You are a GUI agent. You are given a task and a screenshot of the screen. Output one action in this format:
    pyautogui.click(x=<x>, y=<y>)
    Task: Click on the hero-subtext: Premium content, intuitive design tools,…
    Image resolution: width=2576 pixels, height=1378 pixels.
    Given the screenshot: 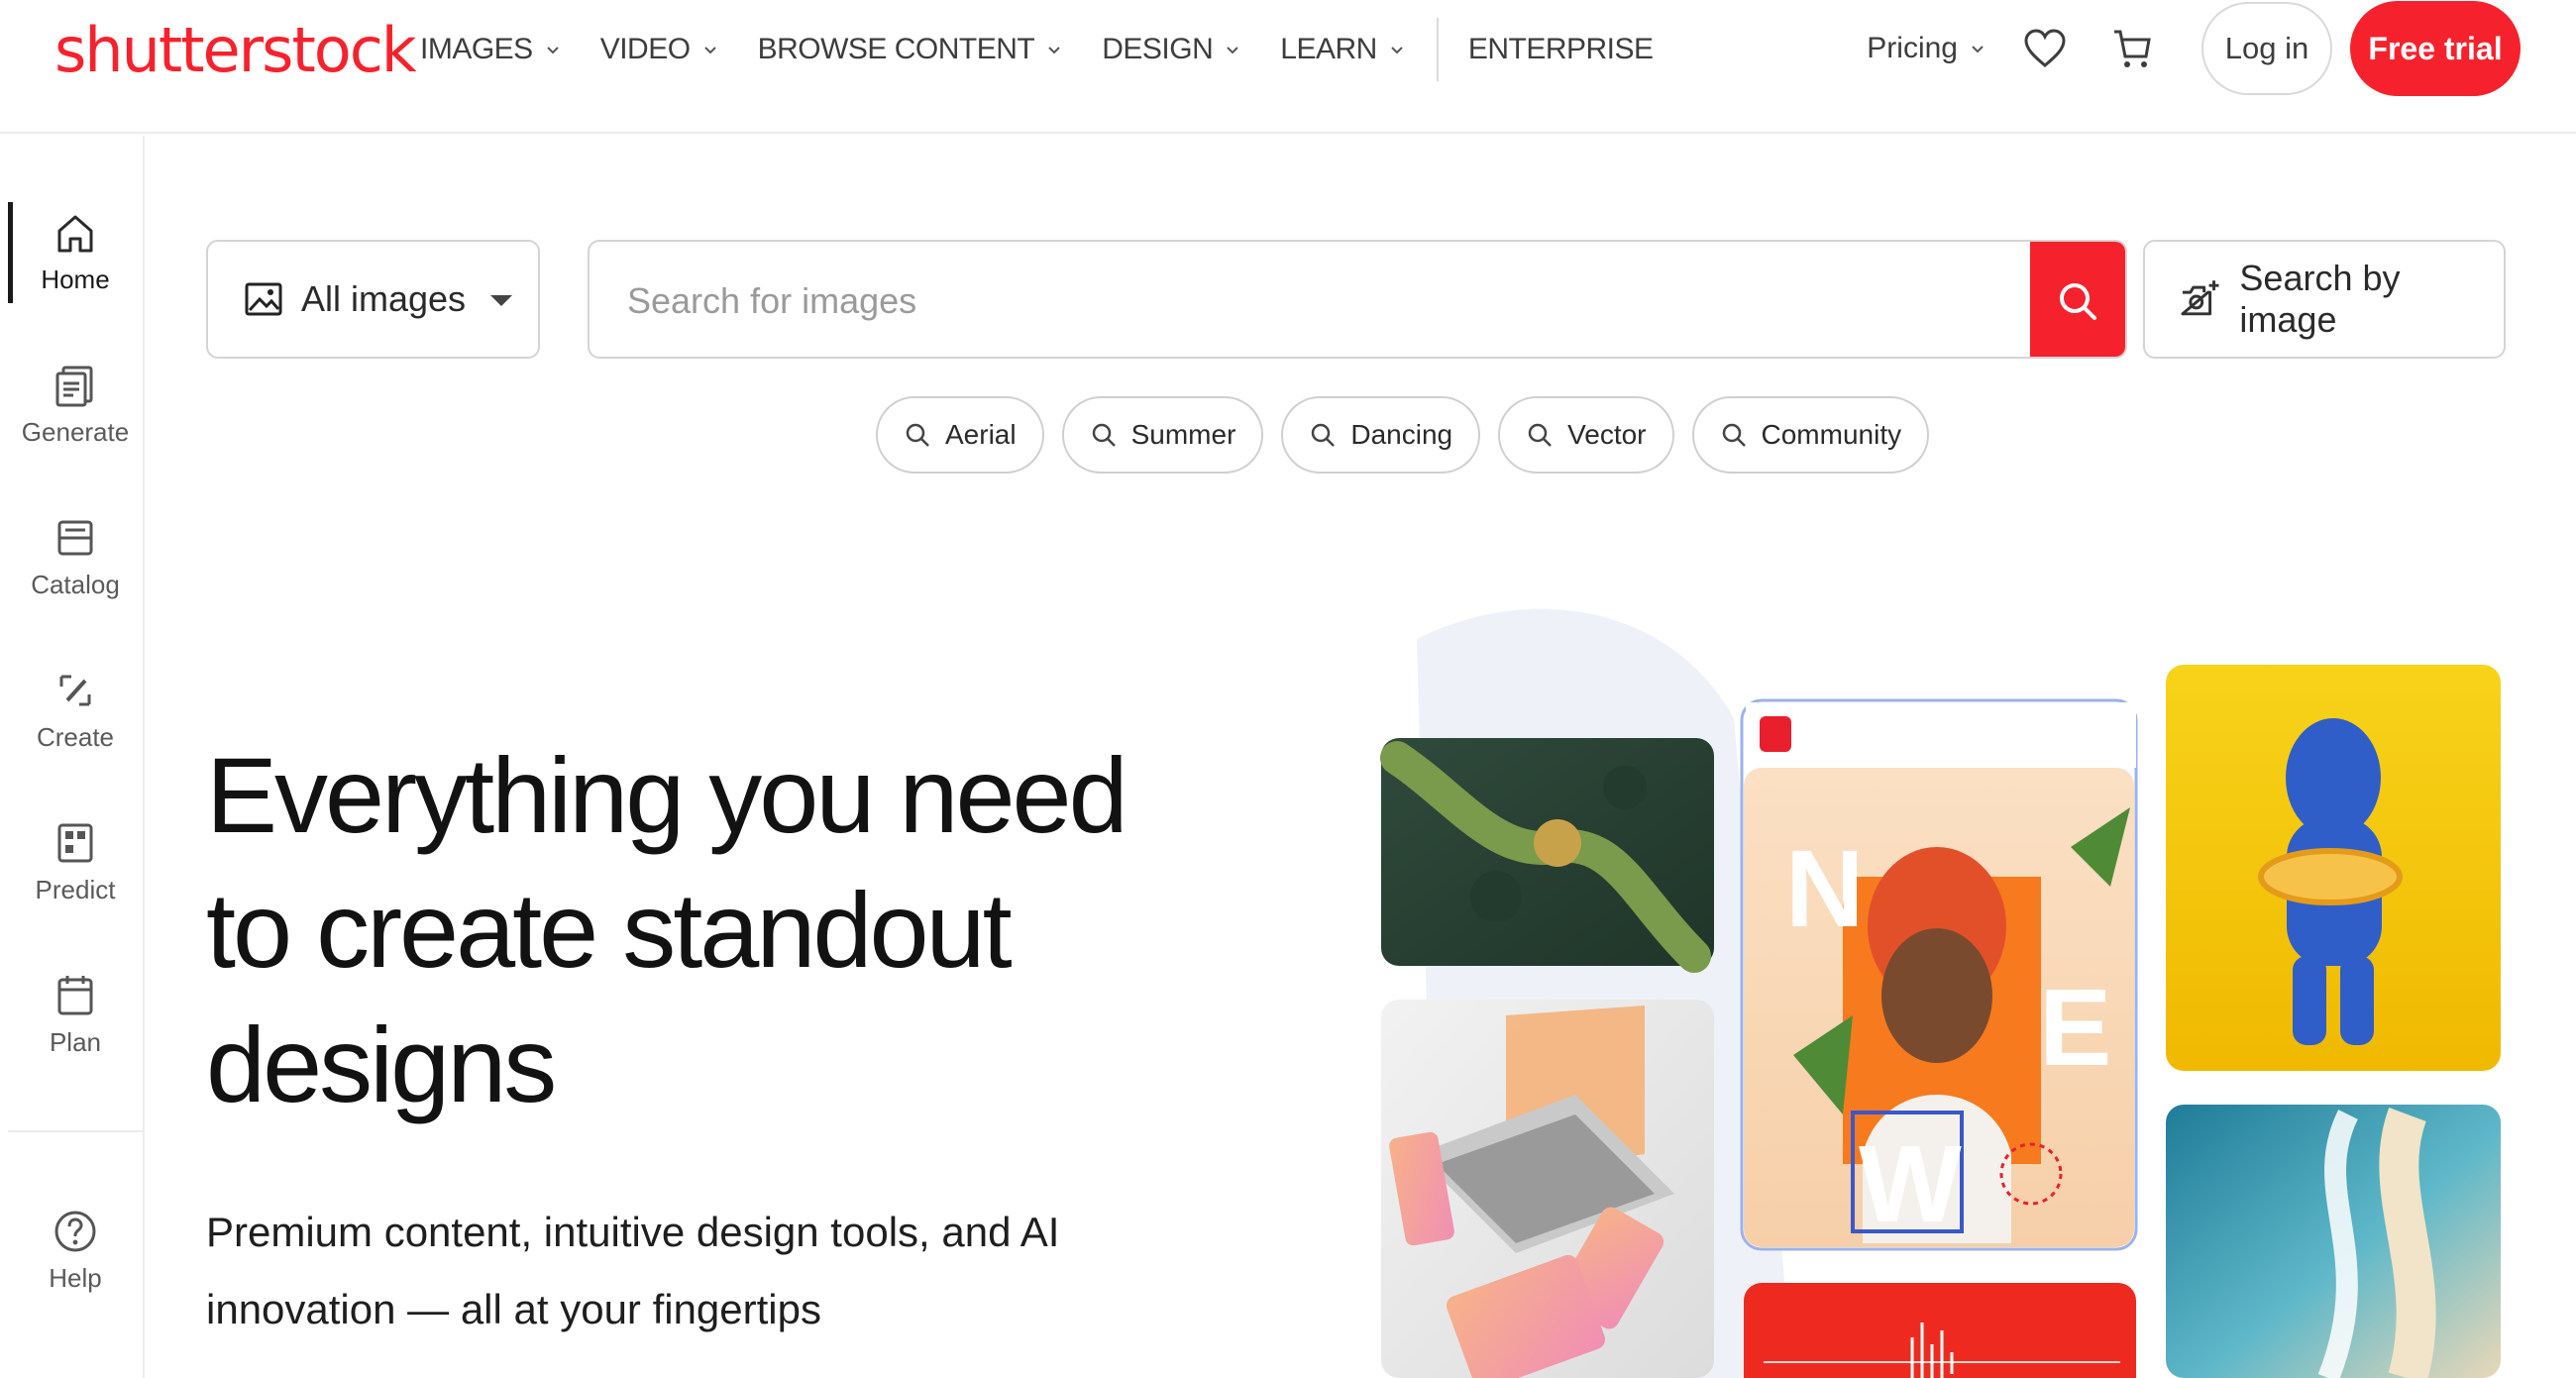 What is the action you would take?
    pyautogui.click(x=652, y=1271)
    